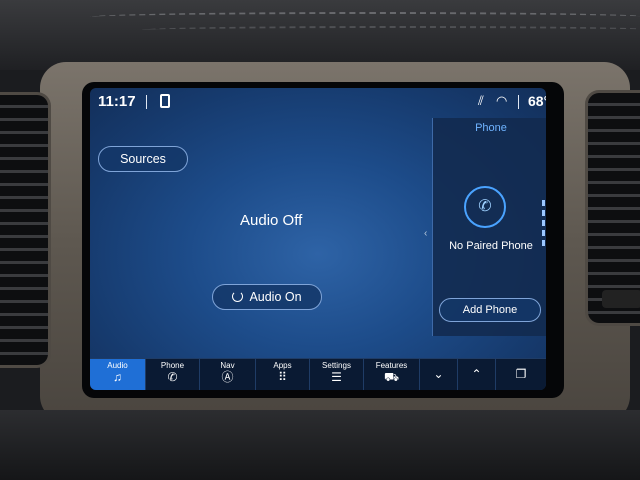 This screenshot has width=640, height=480. Describe the element at coordinates (490, 310) in the screenshot. I see `add-phone-button: Add Phone` at that location.